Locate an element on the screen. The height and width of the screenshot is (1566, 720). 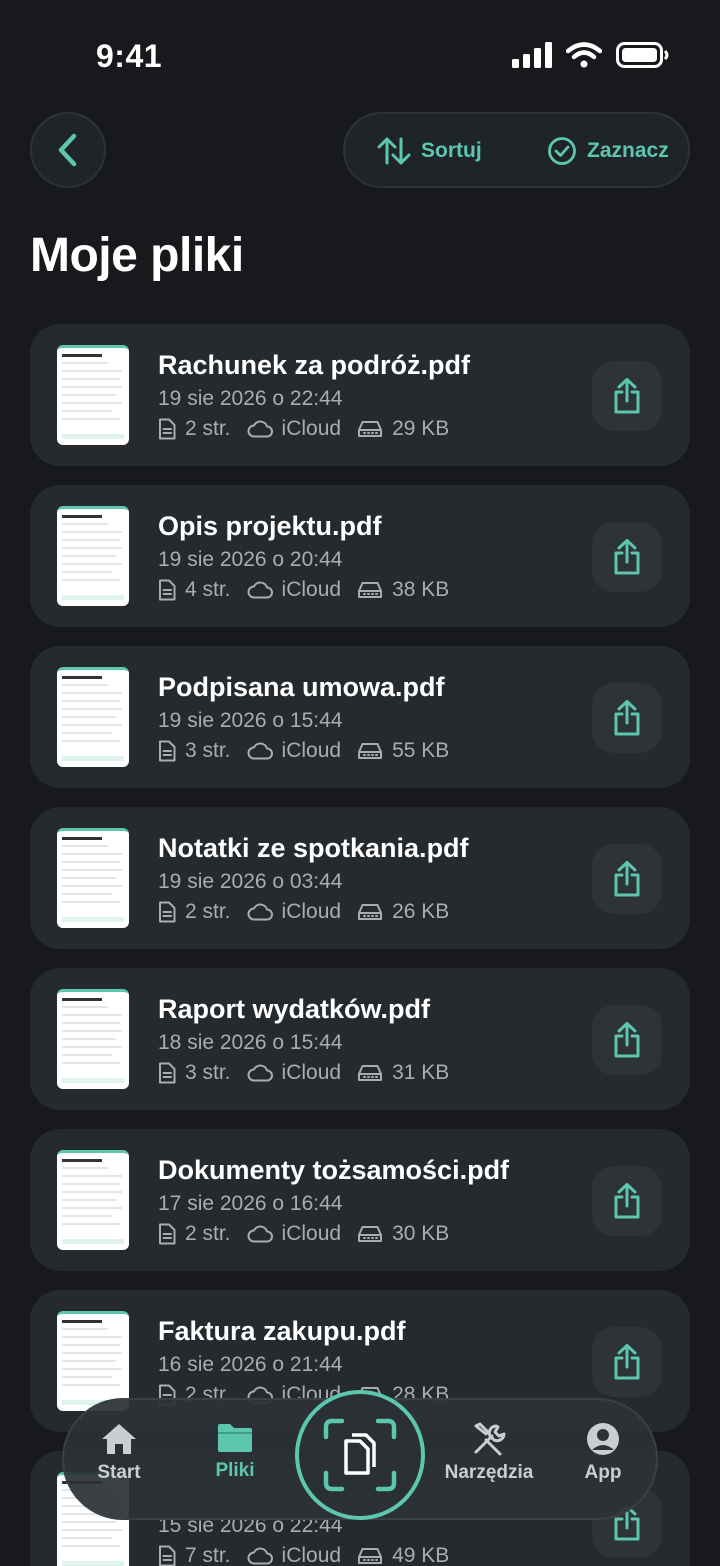
select-label: Zaznacz is located at coordinates (628, 150).